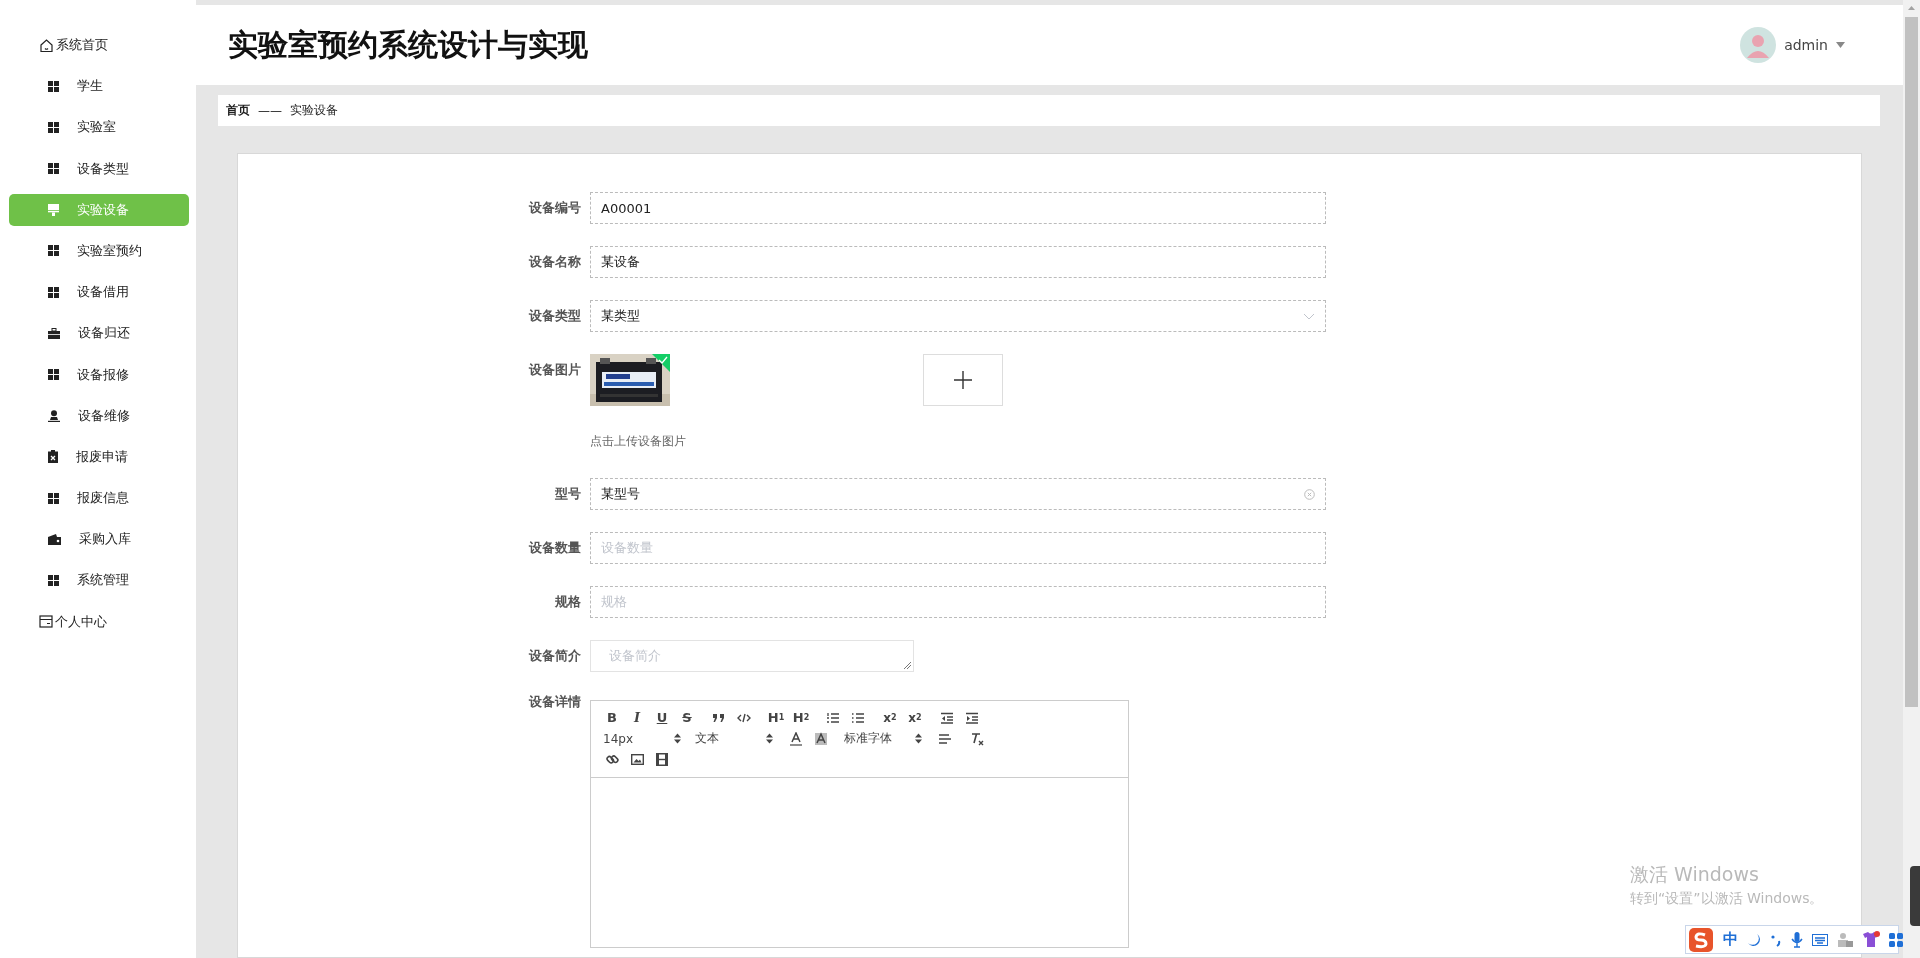 The height and width of the screenshot is (958, 1920). I want to click on app-title: 实验室预约系统设计与实现, so click(408, 44).